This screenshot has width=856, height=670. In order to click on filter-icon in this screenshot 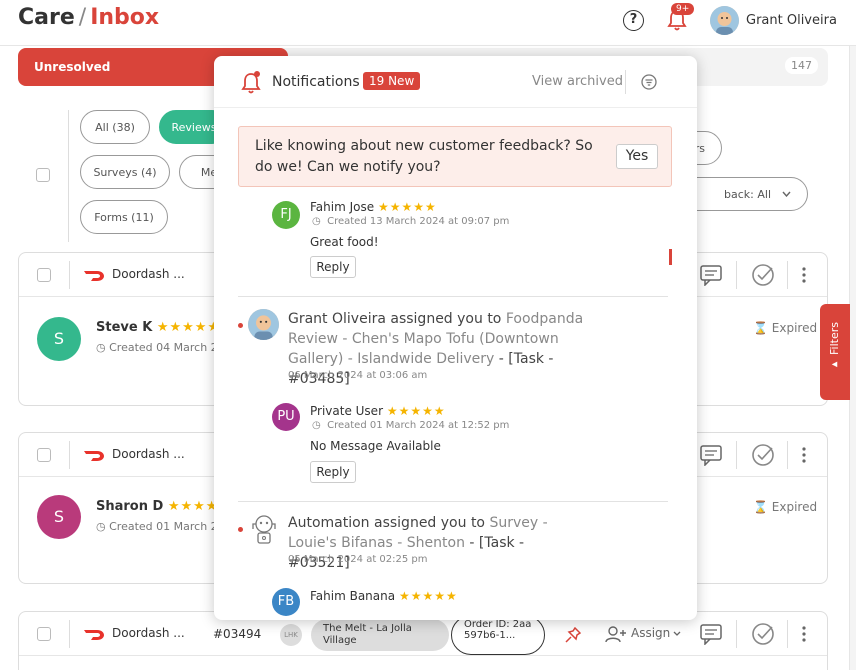, I will do `click(649, 82)`.